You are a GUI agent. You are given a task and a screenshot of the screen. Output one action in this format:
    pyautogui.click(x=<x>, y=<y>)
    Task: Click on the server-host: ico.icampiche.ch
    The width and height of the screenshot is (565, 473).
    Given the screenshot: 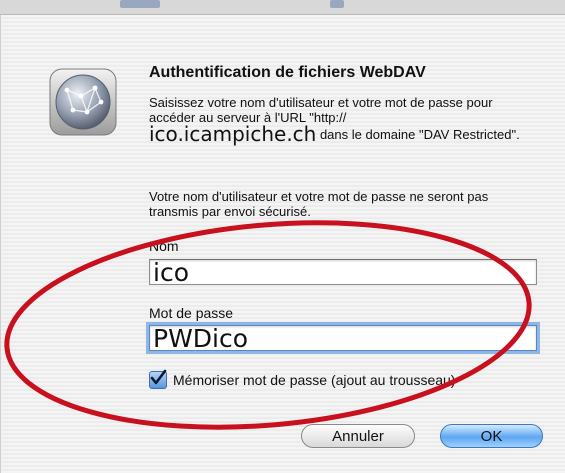 What is the action you would take?
    pyautogui.click(x=233, y=134)
    